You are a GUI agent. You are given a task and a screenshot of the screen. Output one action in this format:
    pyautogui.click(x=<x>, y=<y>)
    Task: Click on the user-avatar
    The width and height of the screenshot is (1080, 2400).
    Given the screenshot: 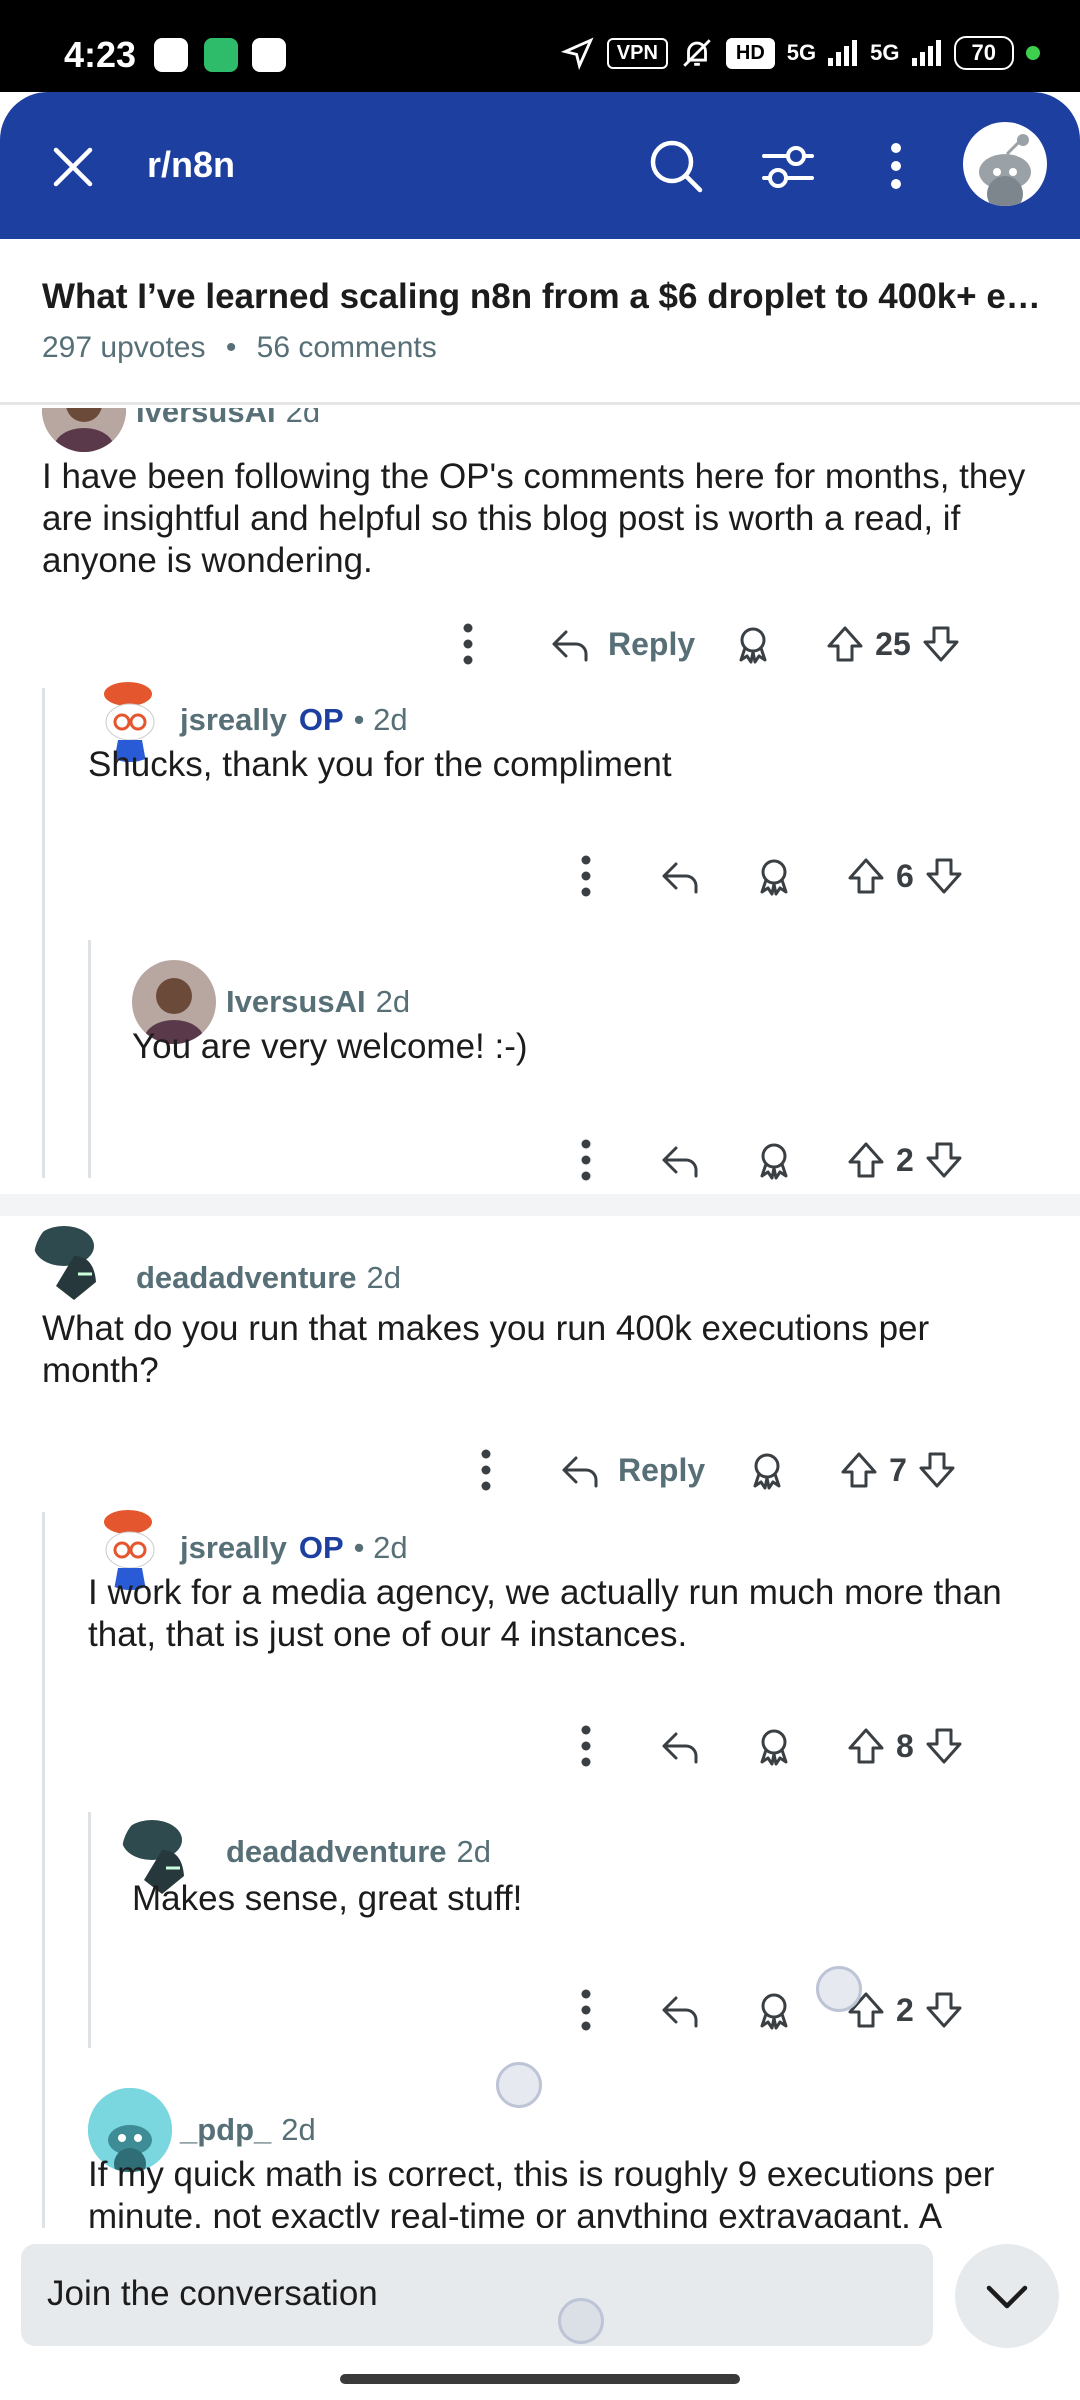 What is the action you would take?
    pyautogui.click(x=1005, y=164)
    